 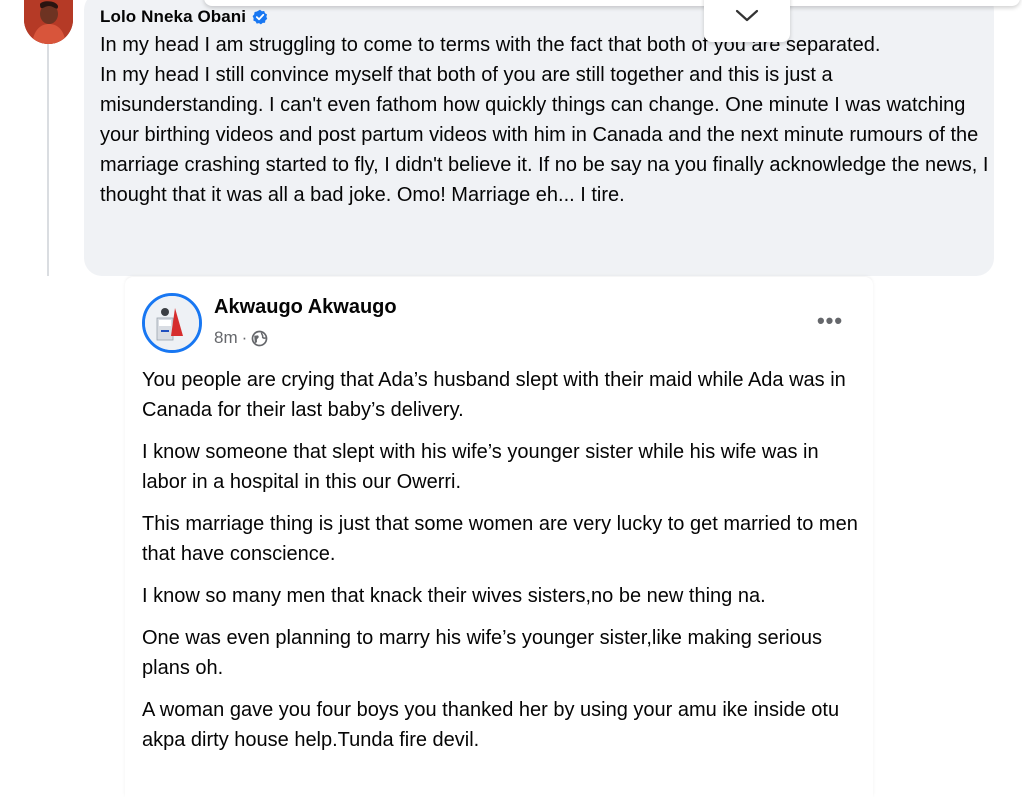 What do you see at coordinates (48, 160) in the screenshot?
I see `thread-line` at bounding box center [48, 160].